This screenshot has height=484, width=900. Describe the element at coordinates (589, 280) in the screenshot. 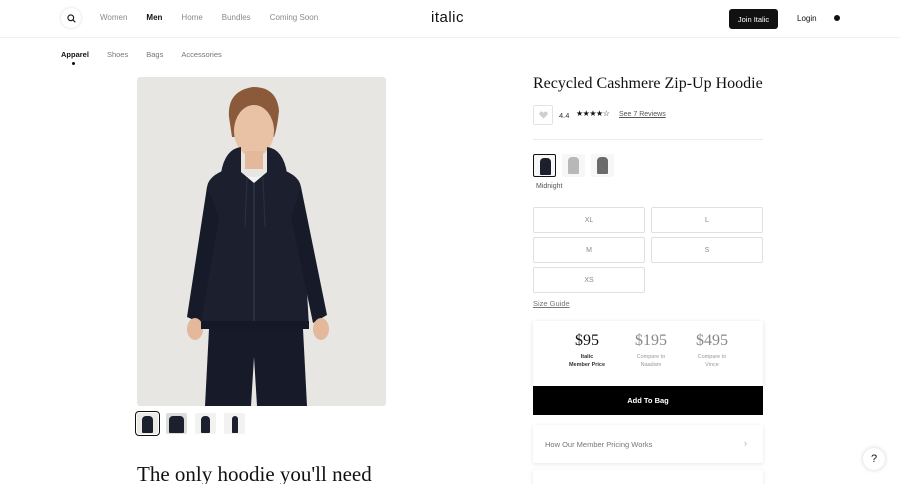

I see `size-xs-button: XS` at that location.